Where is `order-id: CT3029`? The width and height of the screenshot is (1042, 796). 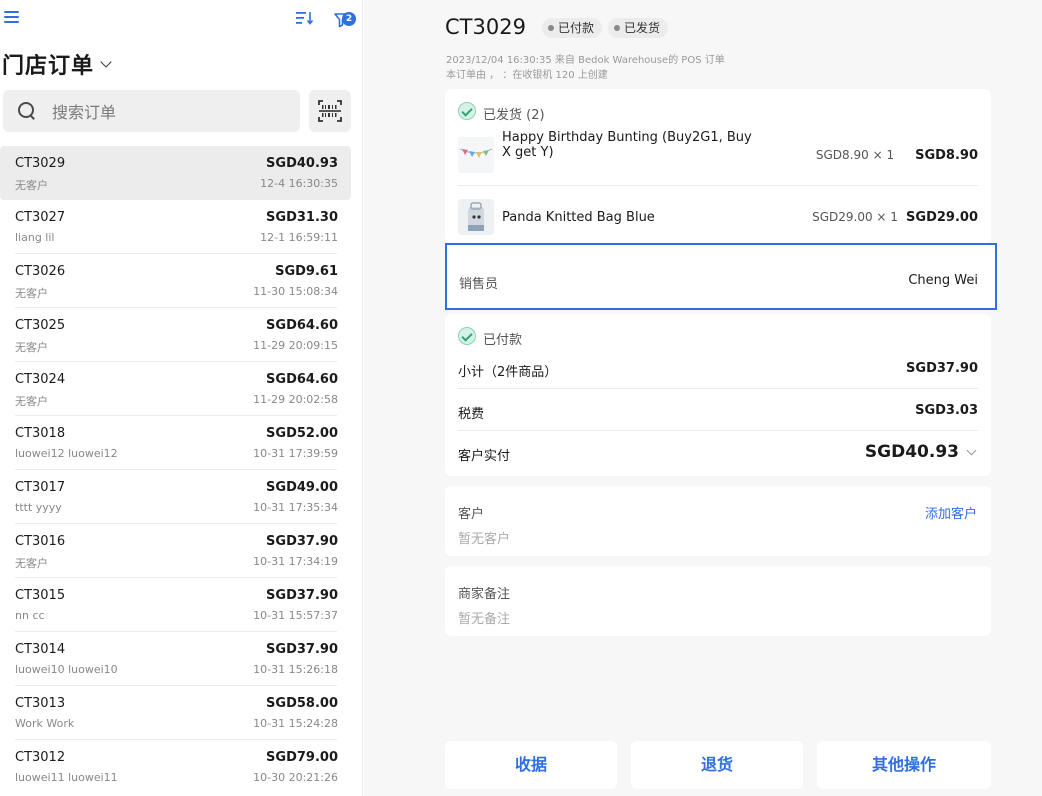
order-id: CT3029 is located at coordinates (40, 163).